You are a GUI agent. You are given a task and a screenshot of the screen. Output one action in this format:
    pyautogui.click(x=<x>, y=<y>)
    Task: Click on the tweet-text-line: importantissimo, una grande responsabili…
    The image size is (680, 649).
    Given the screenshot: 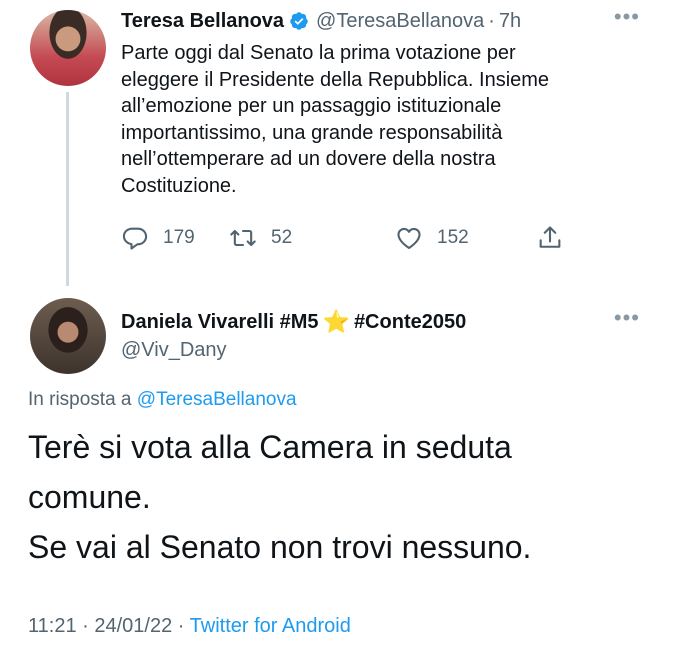 What is the action you would take?
    pyautogui.click(x=312, y=132)
    